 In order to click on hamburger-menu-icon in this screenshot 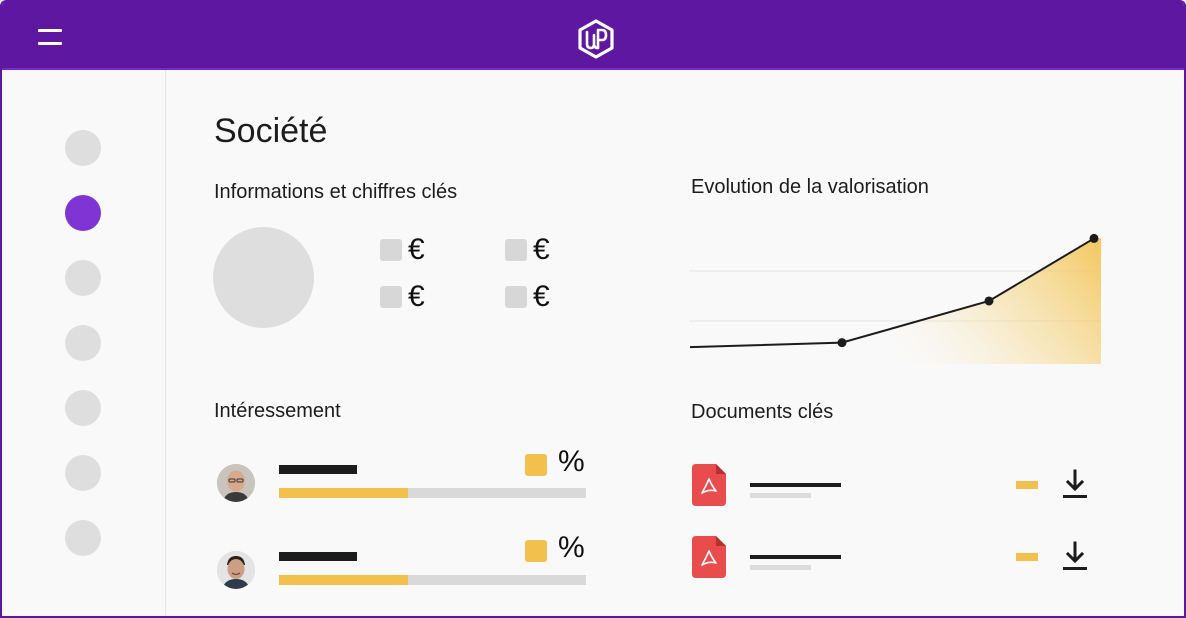, I will do `click(51, 37)`.